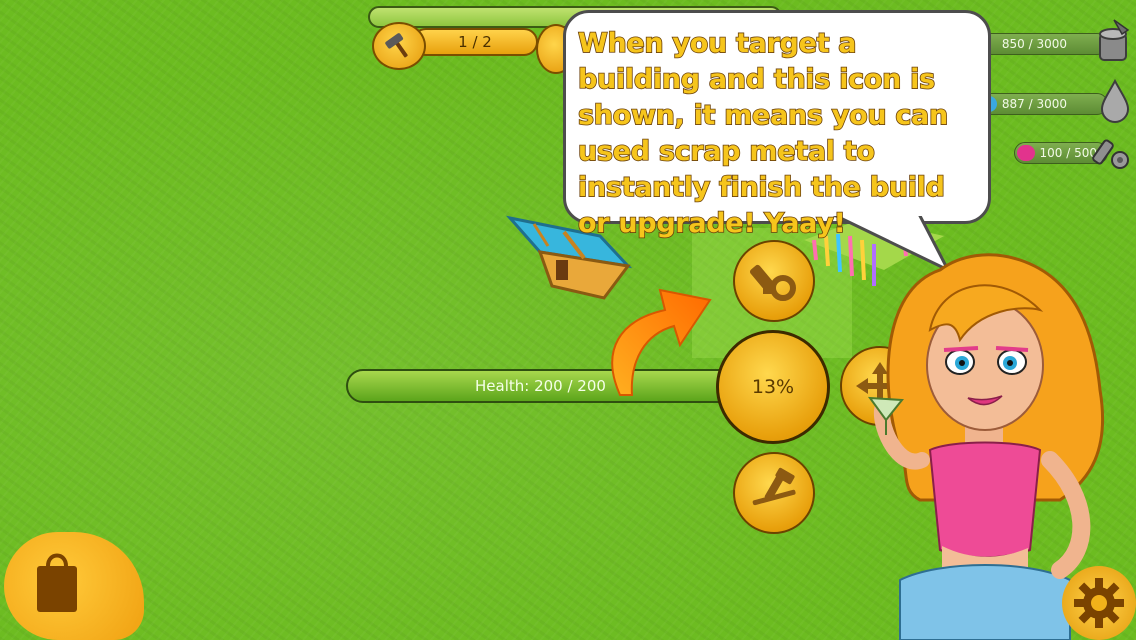 The image size is (1136, 640). I want to click on repair-button, so click(774, 493).